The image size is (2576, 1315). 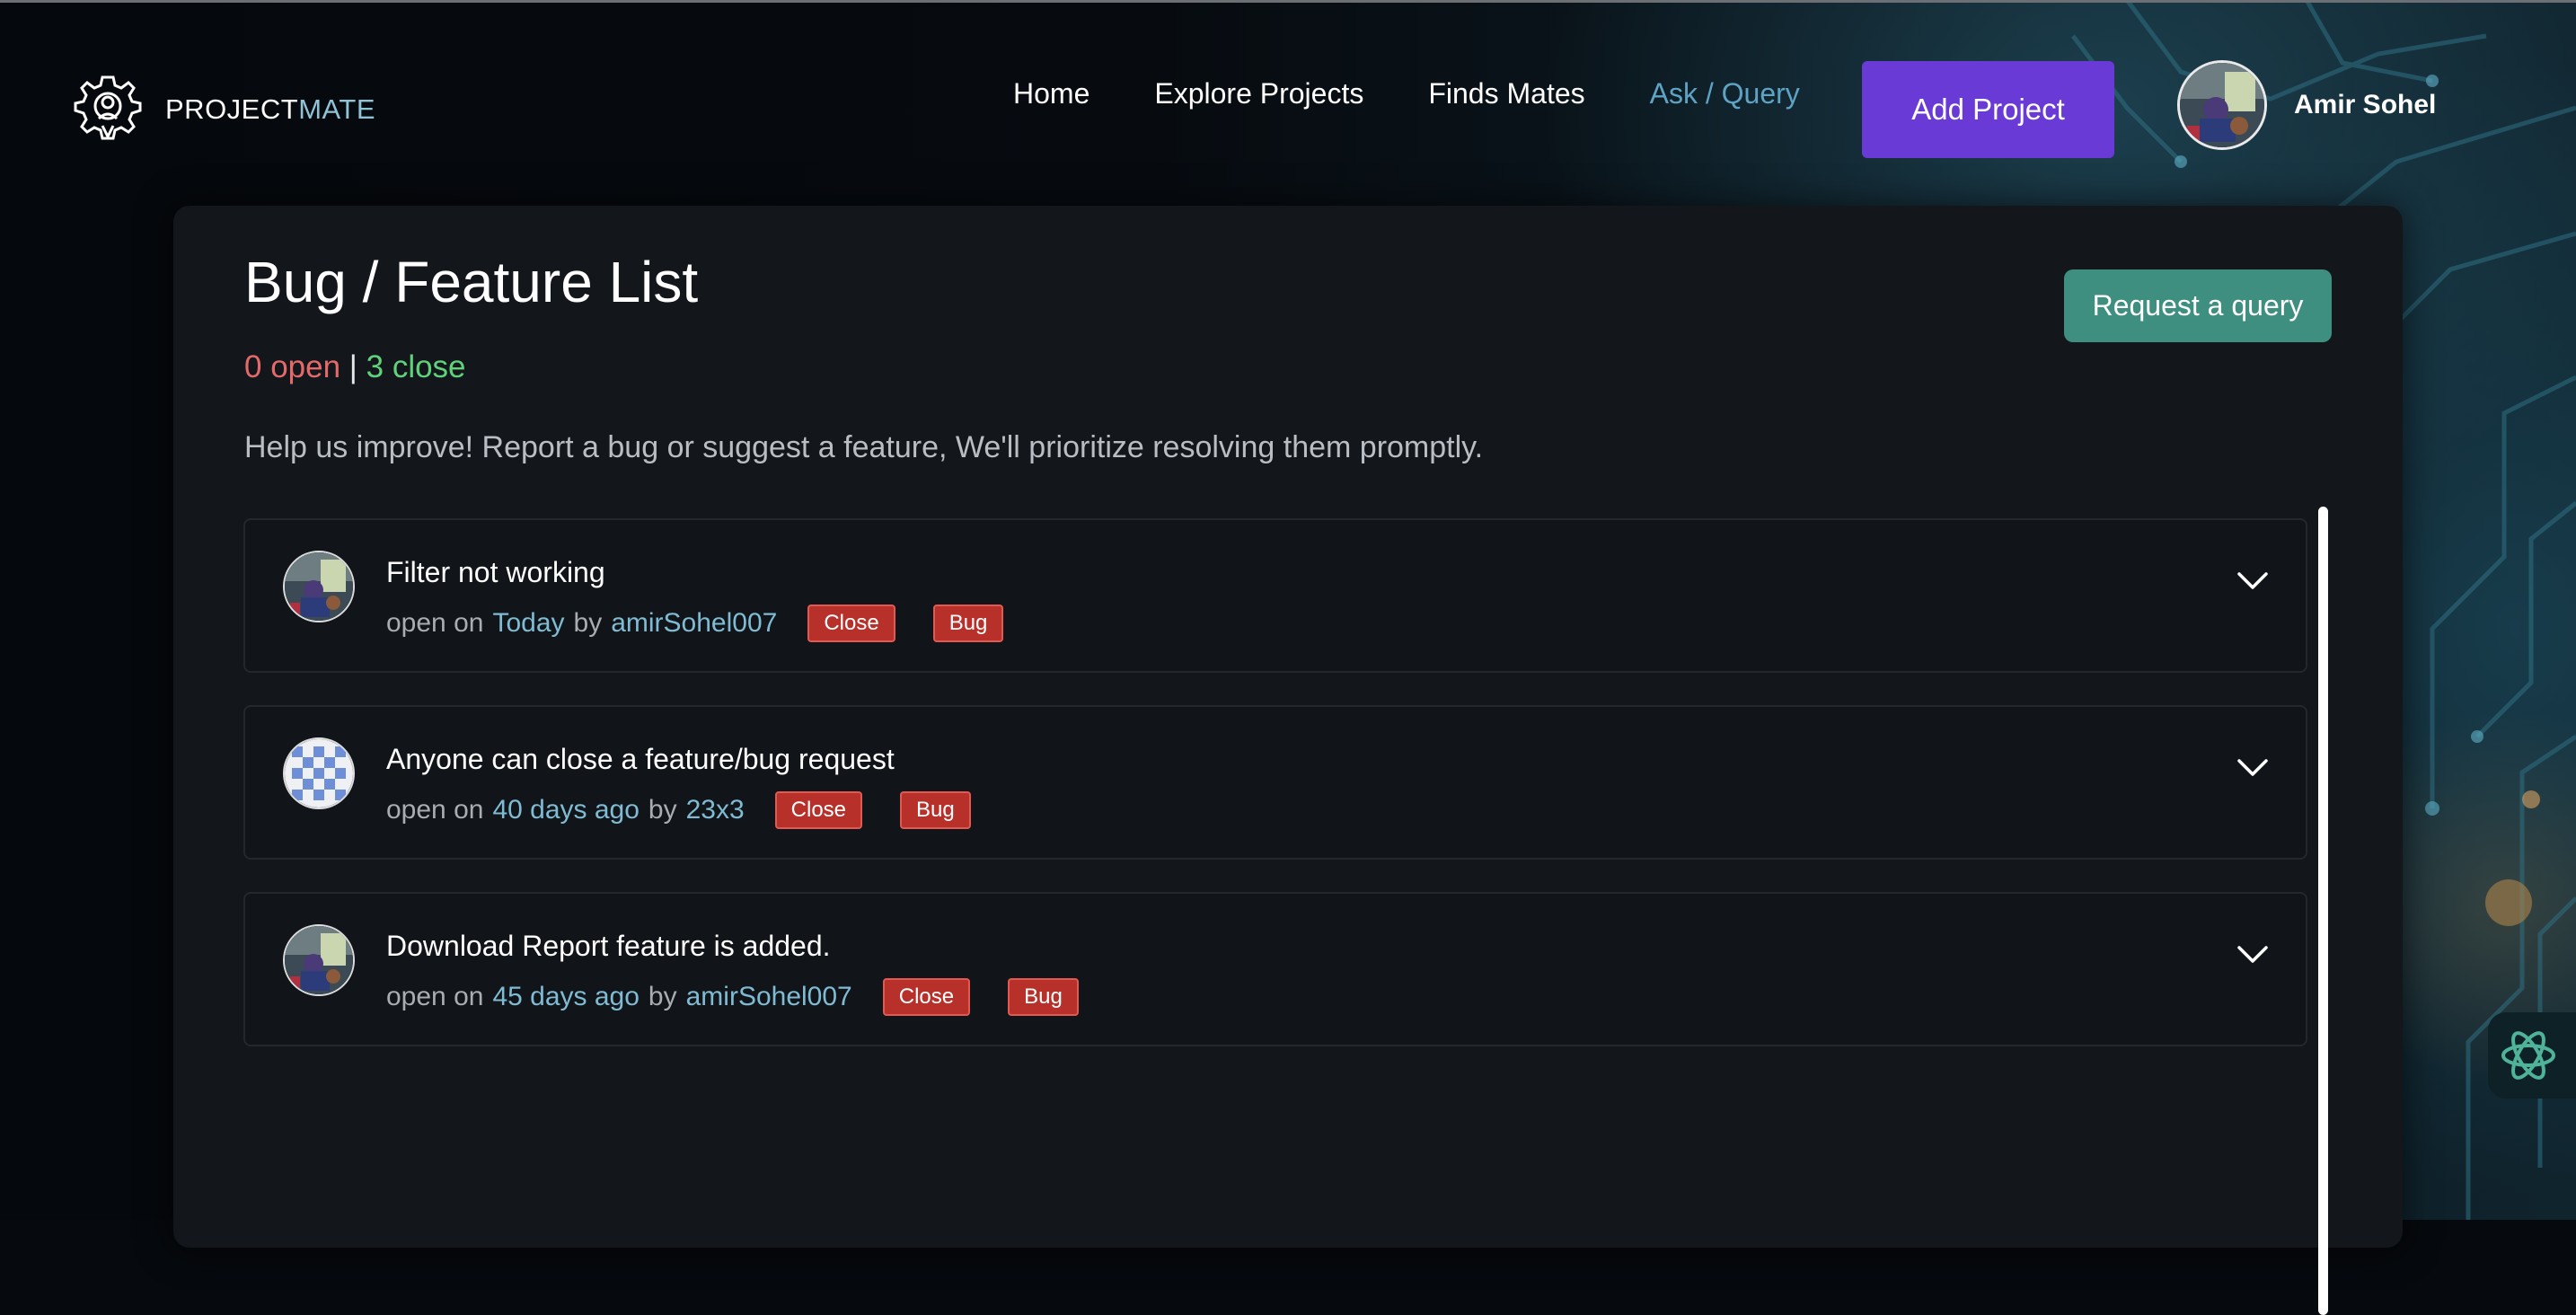 What do you see at coordinates (566, 996) in the screenshot?
I see `issue-date: 45 days ago` at bounding box center [566, 996].